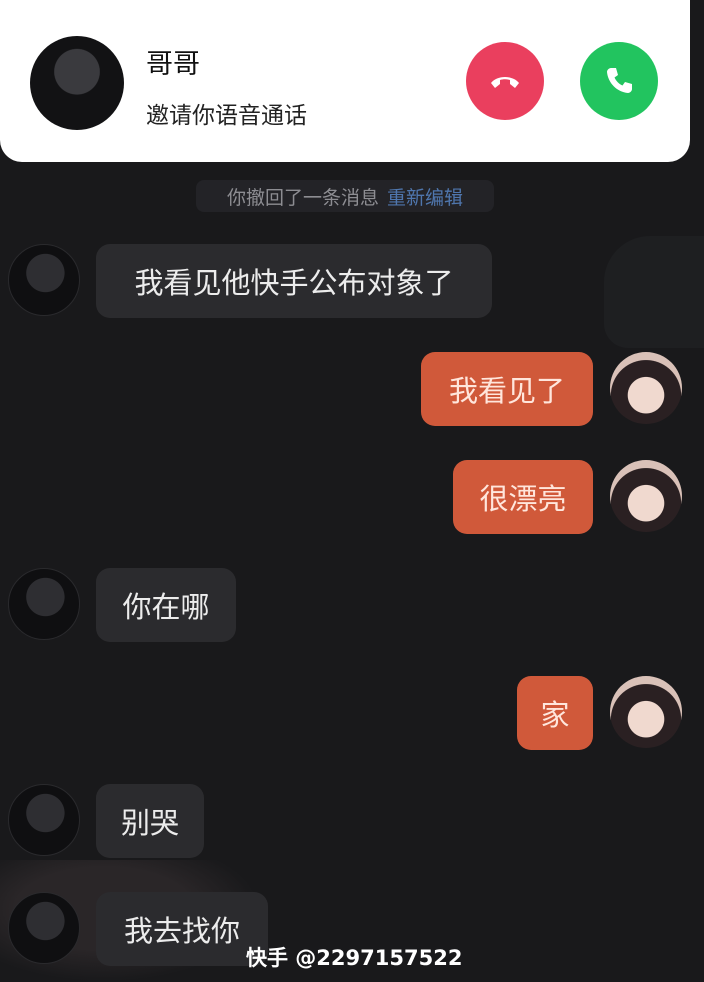 The height and width of the screenshot is (982, 704). Describe the element at coordinates (294, 281) in the screenshot. I see `message-bubble-received: 我看见他快手公布对象了` at that location.